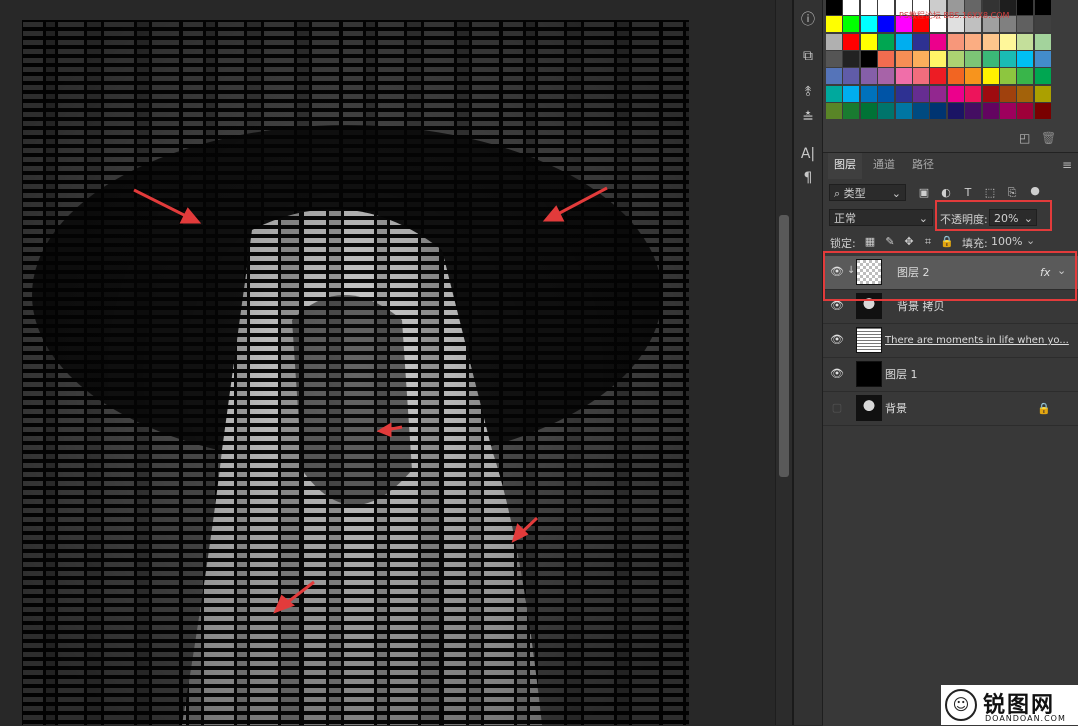 The width and height of the screenshot is (1078, 726). What do you see at coordinates (870, 242) in the screenshot?
I see `lock-transparency-icon: ▦` at bounding box center [870, 242].